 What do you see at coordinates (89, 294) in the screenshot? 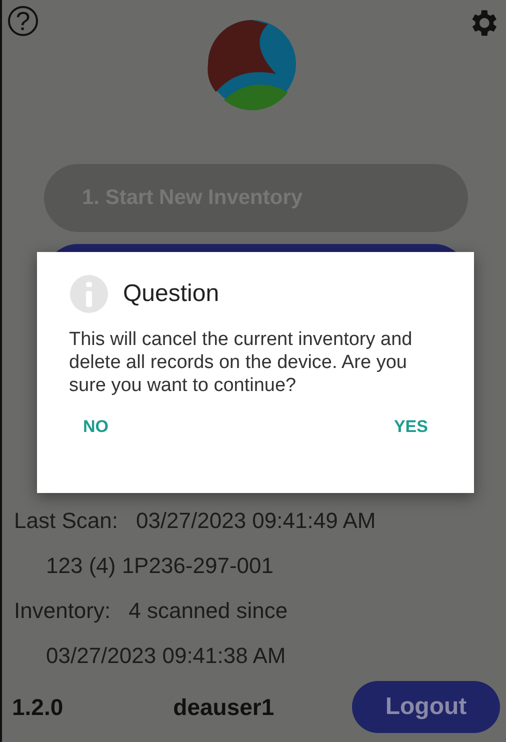
I see `info-icon` at bounding box center [89, 294].